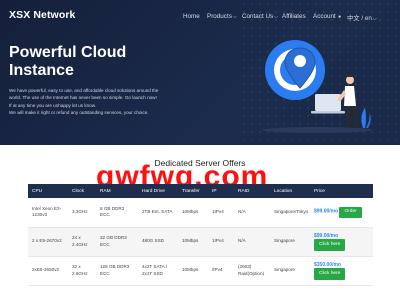 This screenshot has height=295, width=400. What do you see at coordinates (153, 191) in the screenshot?
I see `col-header: Hard Drive` at bounding box center [153, 191].